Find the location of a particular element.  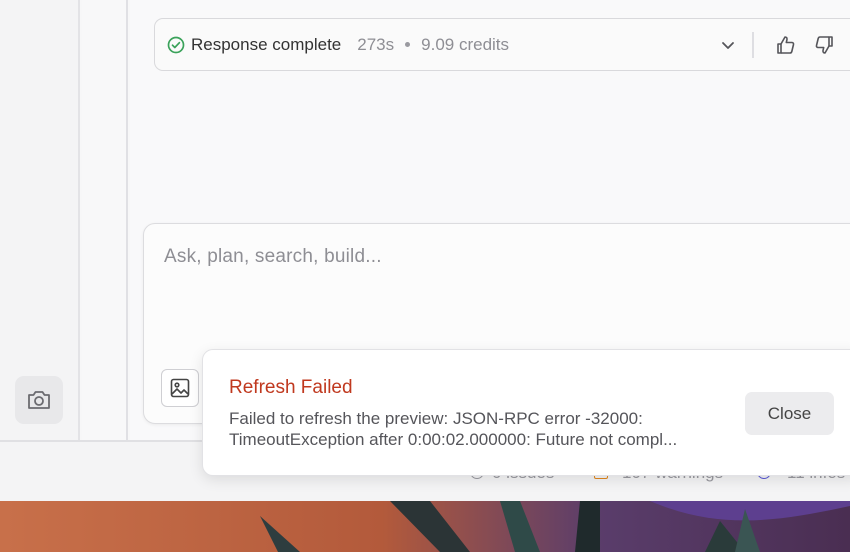

image-icon is located at coordinates (180, 388).